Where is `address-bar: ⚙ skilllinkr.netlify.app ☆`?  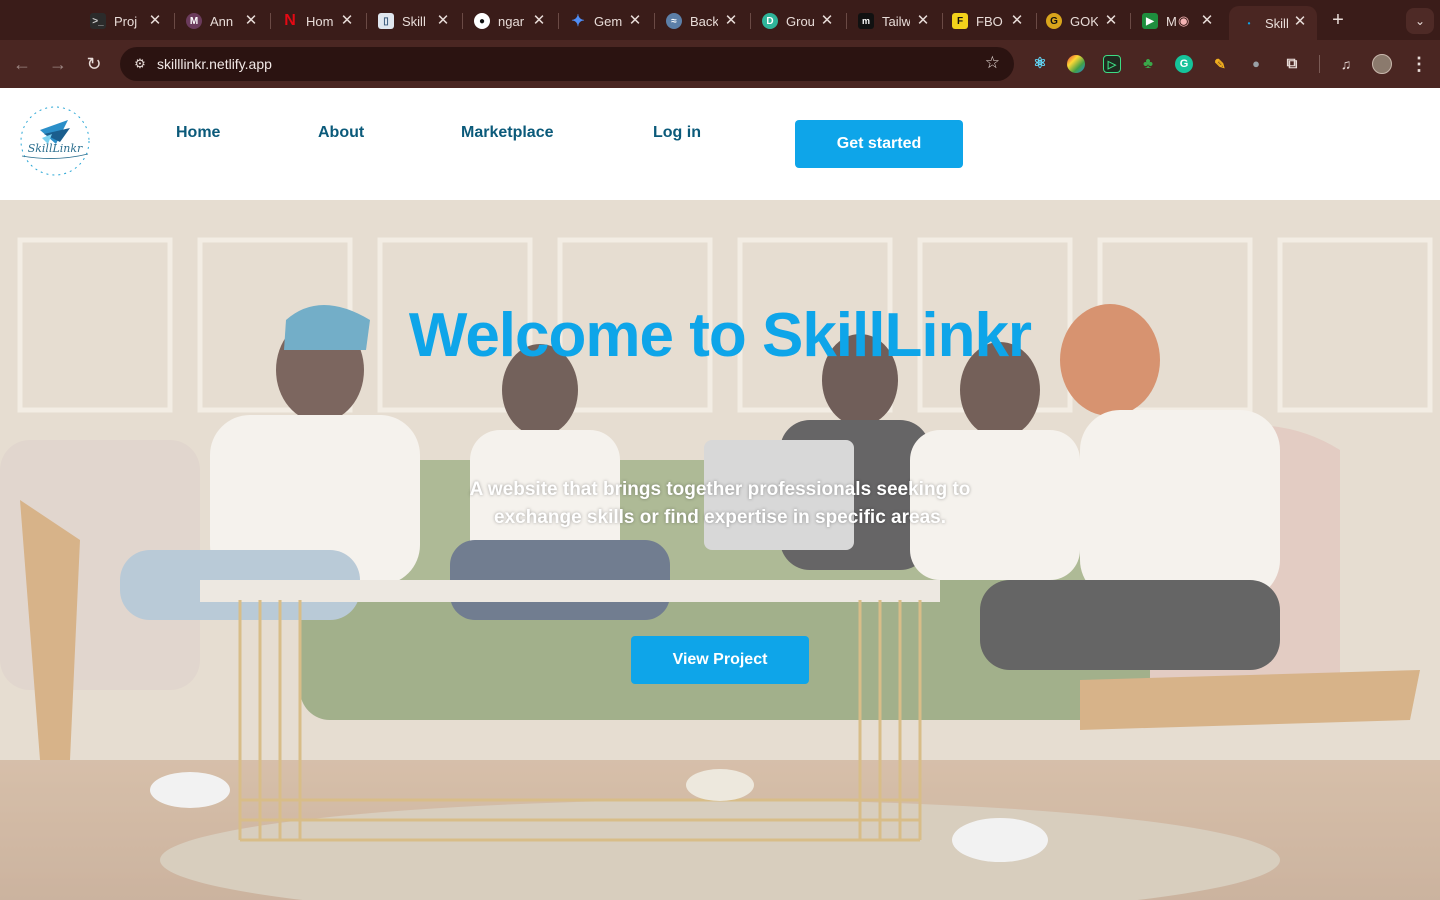 address-bar: ⚙ skilllinkr.netlify.app ☆ is located at coordinates (567, 64).